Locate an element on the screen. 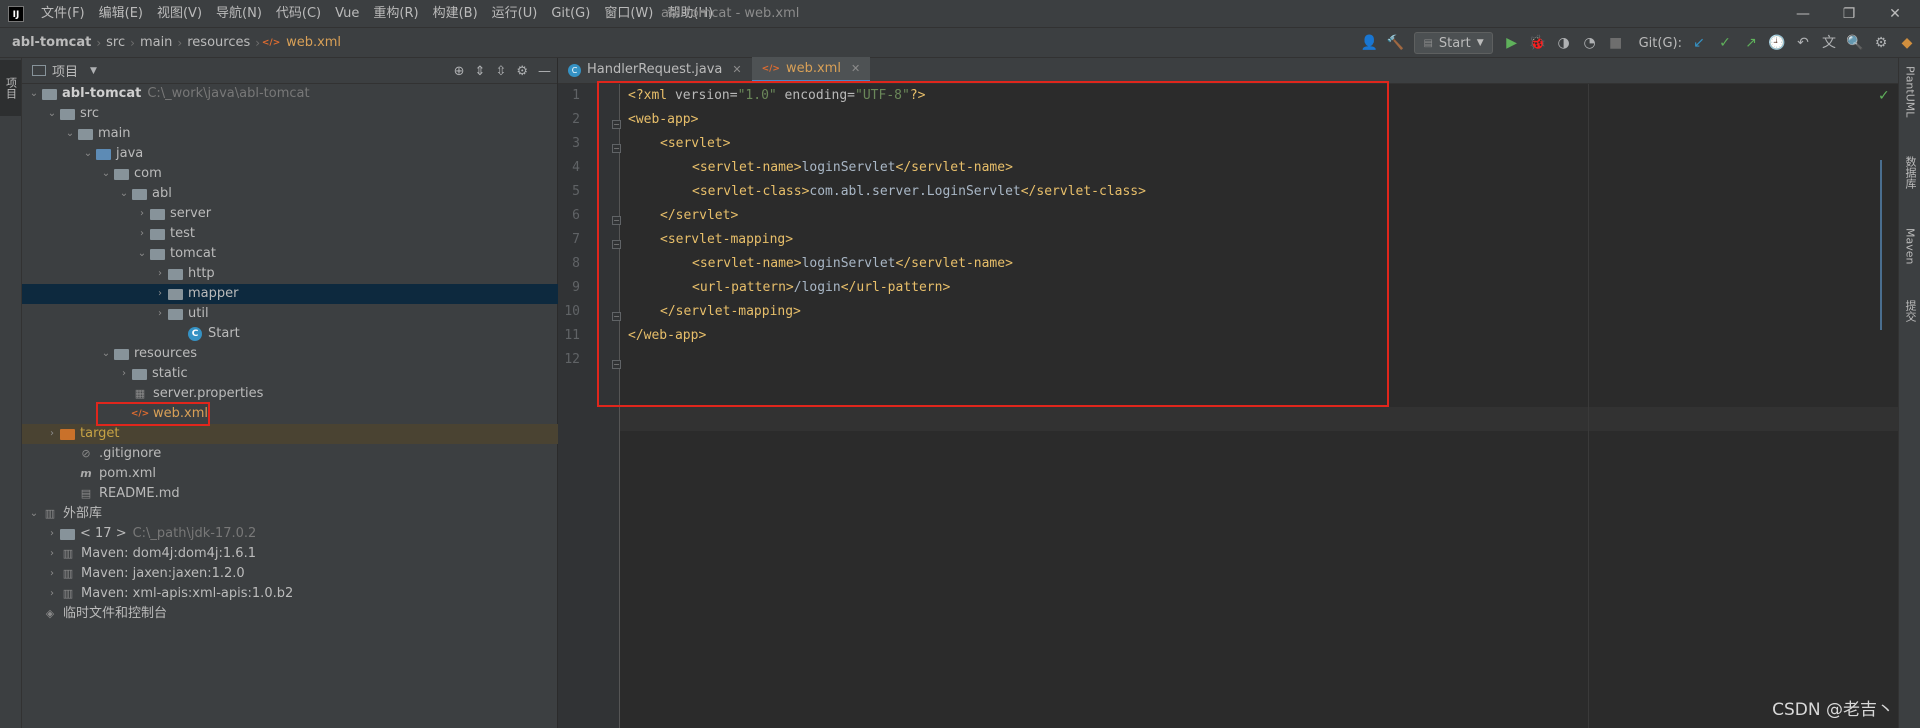 Image resolution: width=1920 pixels, height=728 pixels. breadcrumb-web-xml: web.xml is located at coordinates (313, 42).